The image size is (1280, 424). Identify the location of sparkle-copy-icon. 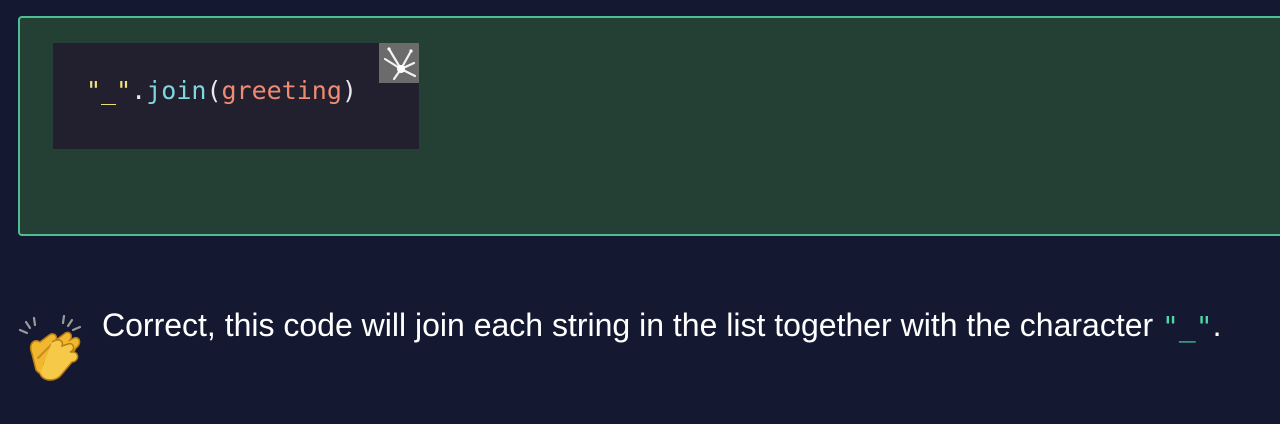
(399, 63).